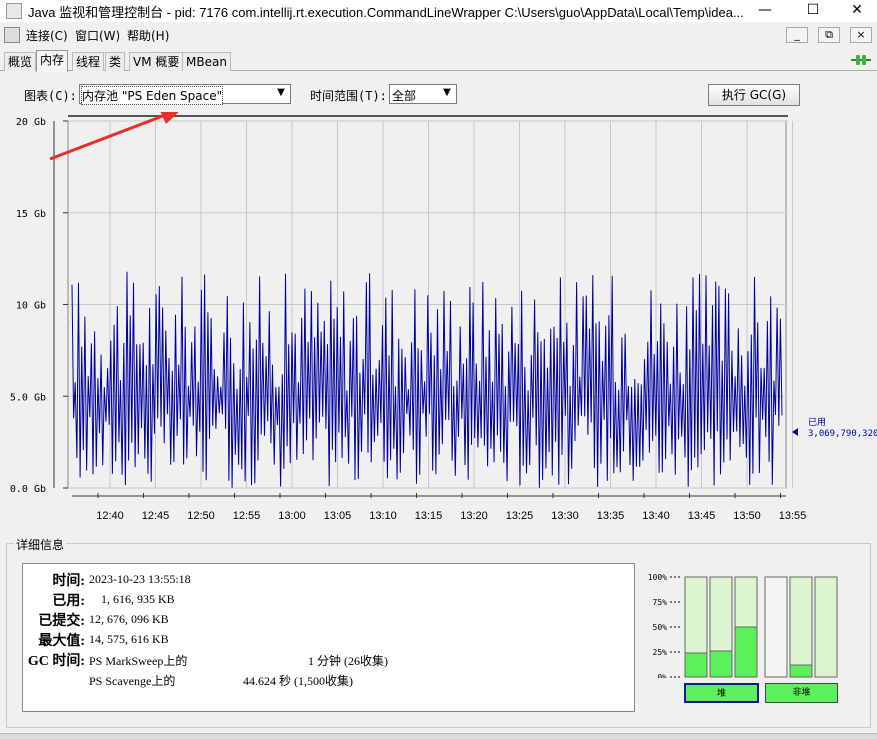 This screenshot has width=877, height=739. What do you see at coordinates (423, 94) in the screenshot?
I see `time-range-select: 全部 ▼` at bounding box center [423, 94].